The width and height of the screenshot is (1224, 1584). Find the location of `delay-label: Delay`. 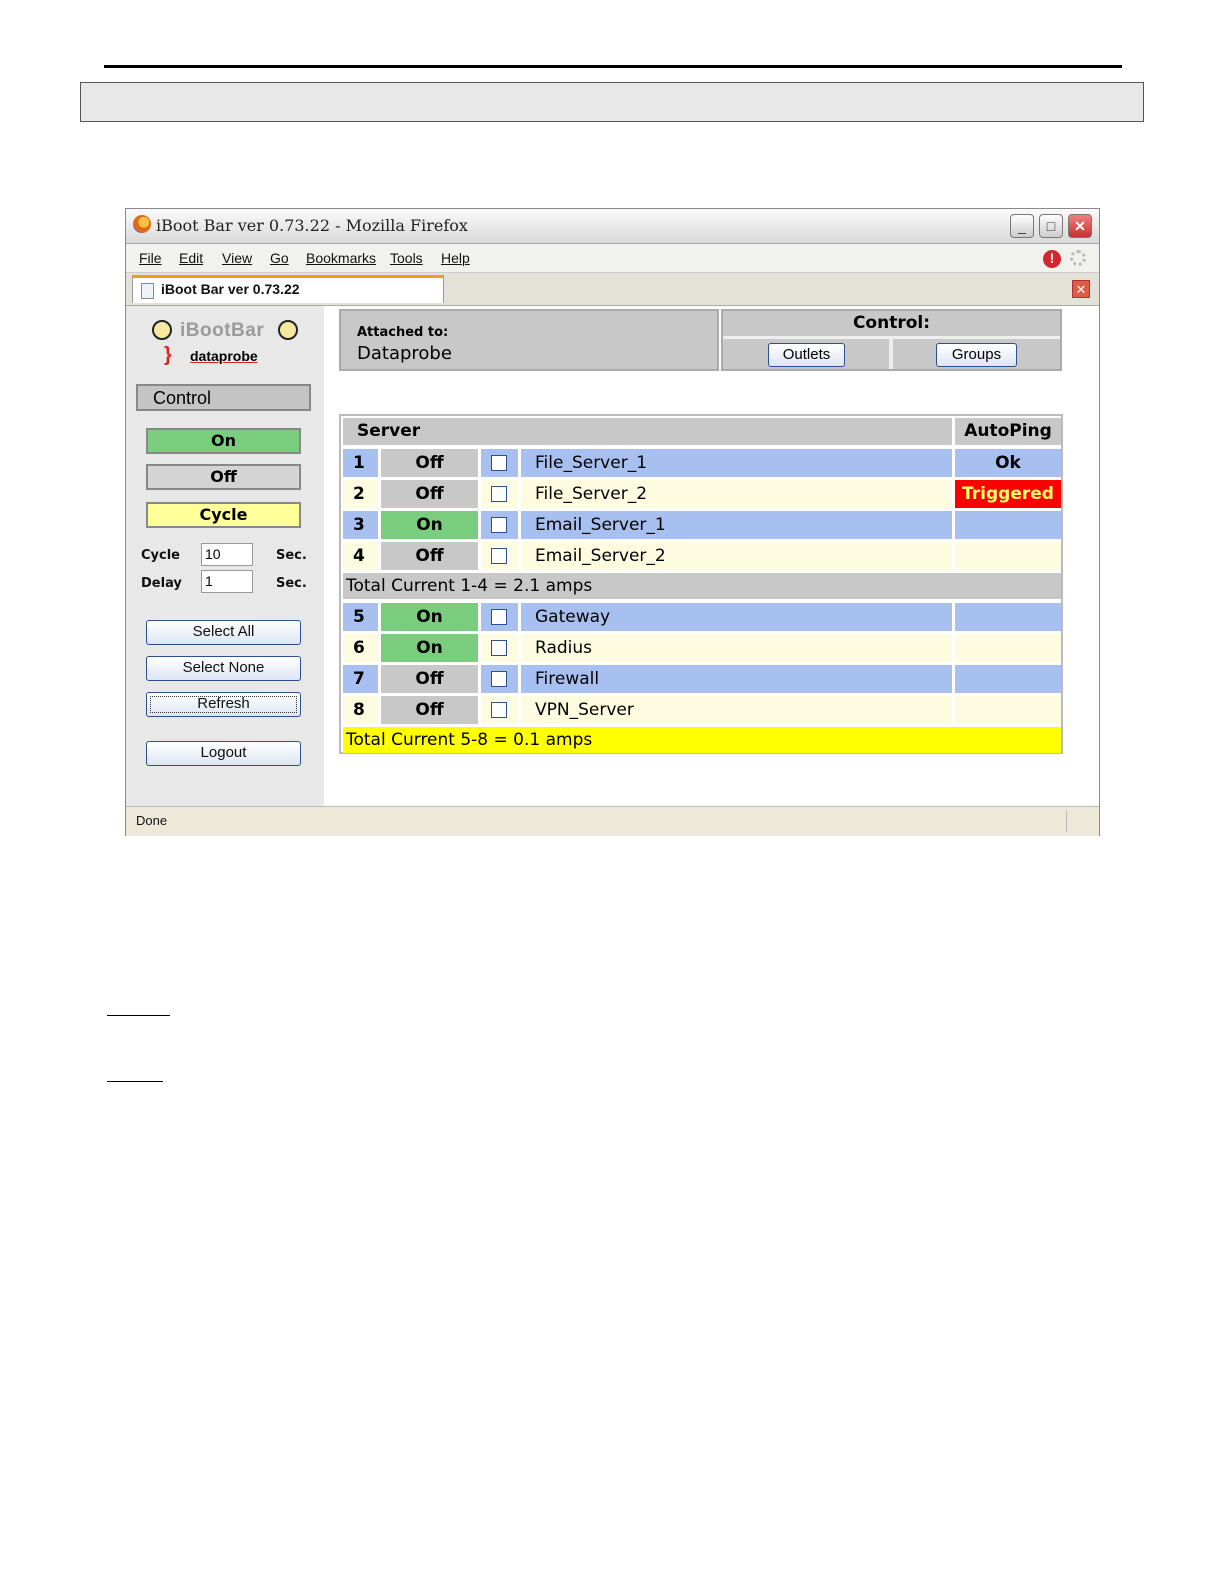

delay-label: Delay is located at coordinates (161, 583).